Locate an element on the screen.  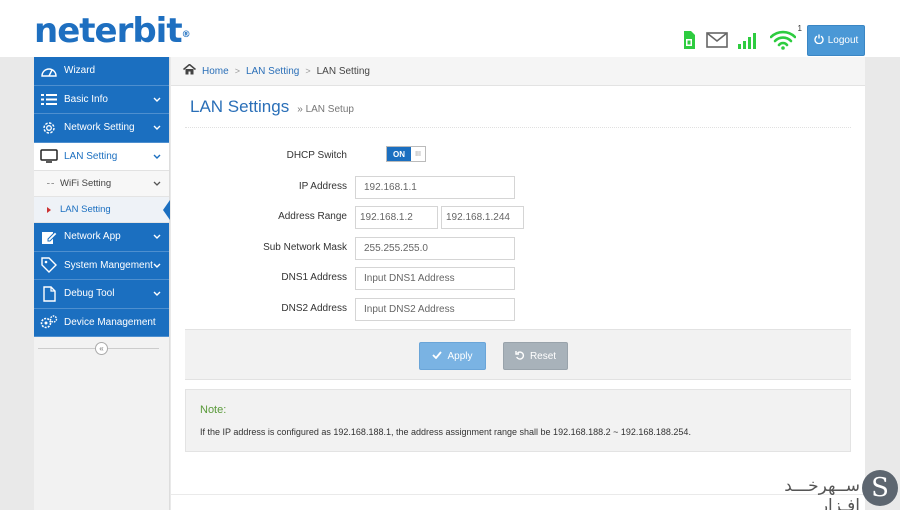
address-range-start-input: 192.168.1.2 is located at coordinates (396, 217).